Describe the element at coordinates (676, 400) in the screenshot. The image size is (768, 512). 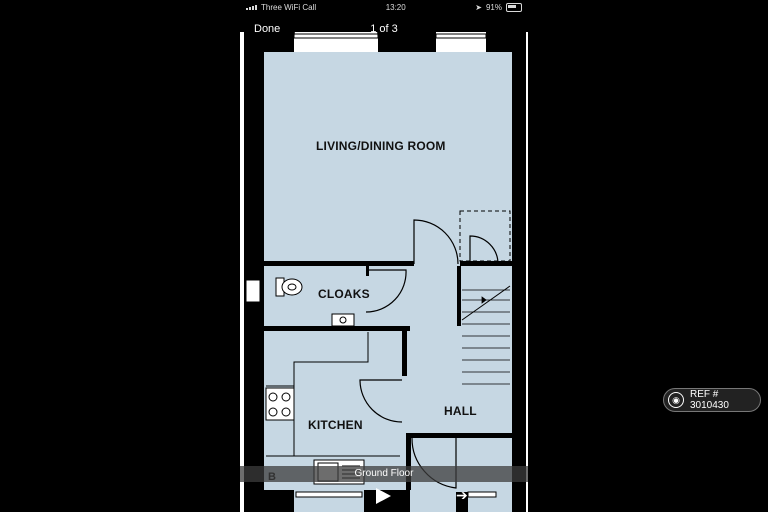
I see `camera-icon: ◉` at that location.